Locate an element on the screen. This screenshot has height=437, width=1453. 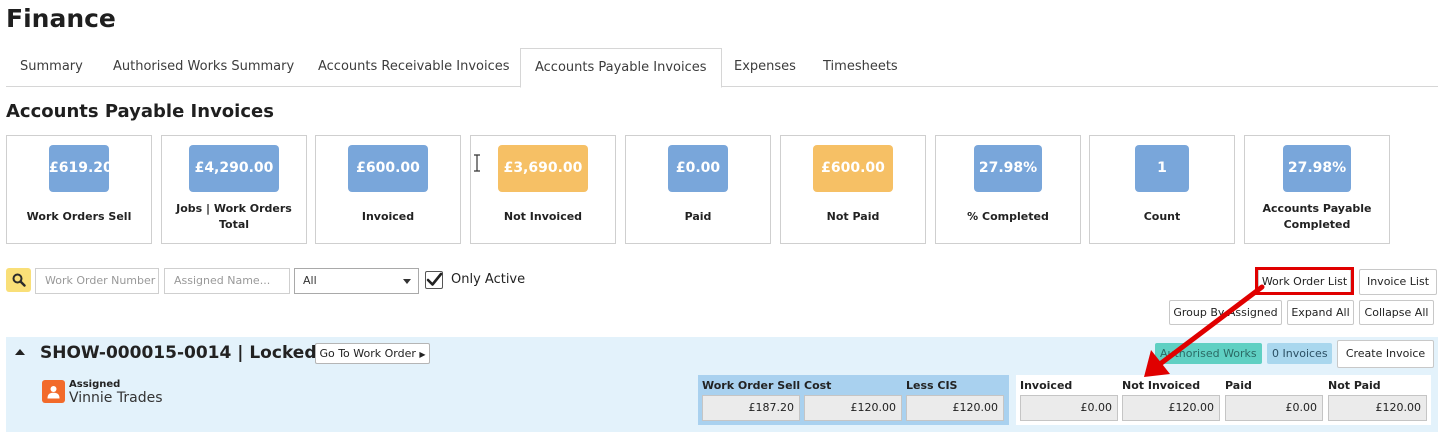
expand-all-button: Expand All is located at coordinates (1320, 312).